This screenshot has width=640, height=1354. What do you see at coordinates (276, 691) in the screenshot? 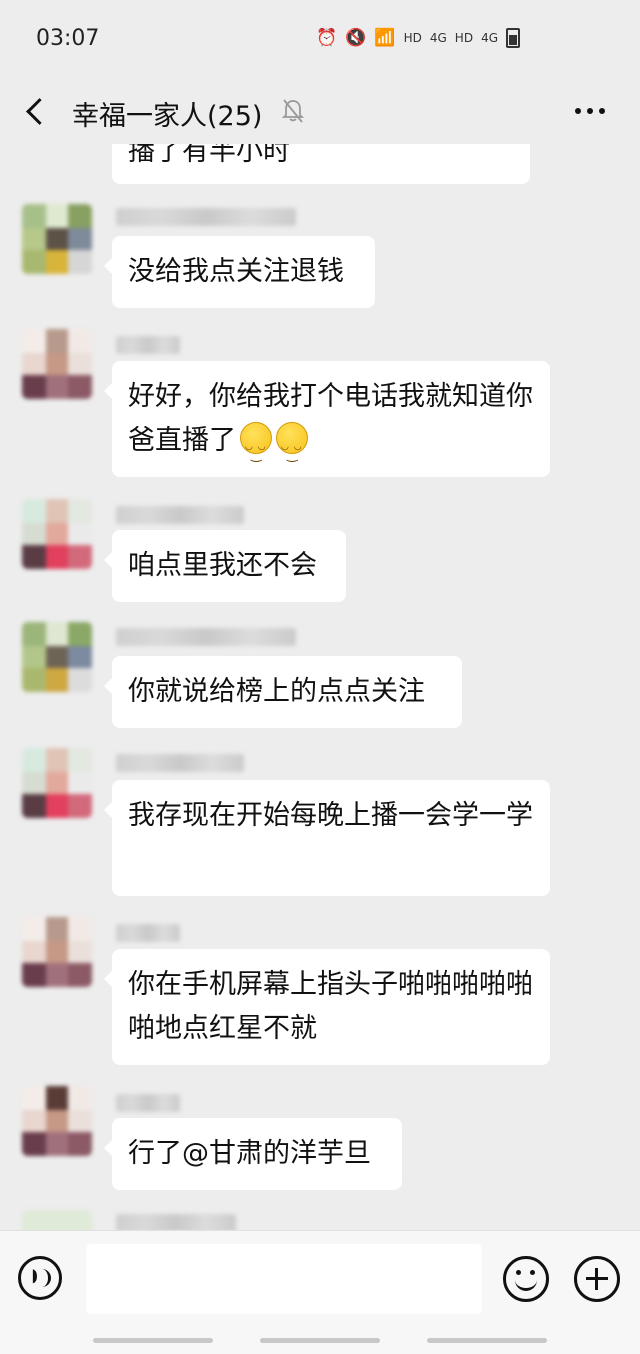
I see `message-text: 你就说给榜上的点点关注` at bounding box center [276, 691].